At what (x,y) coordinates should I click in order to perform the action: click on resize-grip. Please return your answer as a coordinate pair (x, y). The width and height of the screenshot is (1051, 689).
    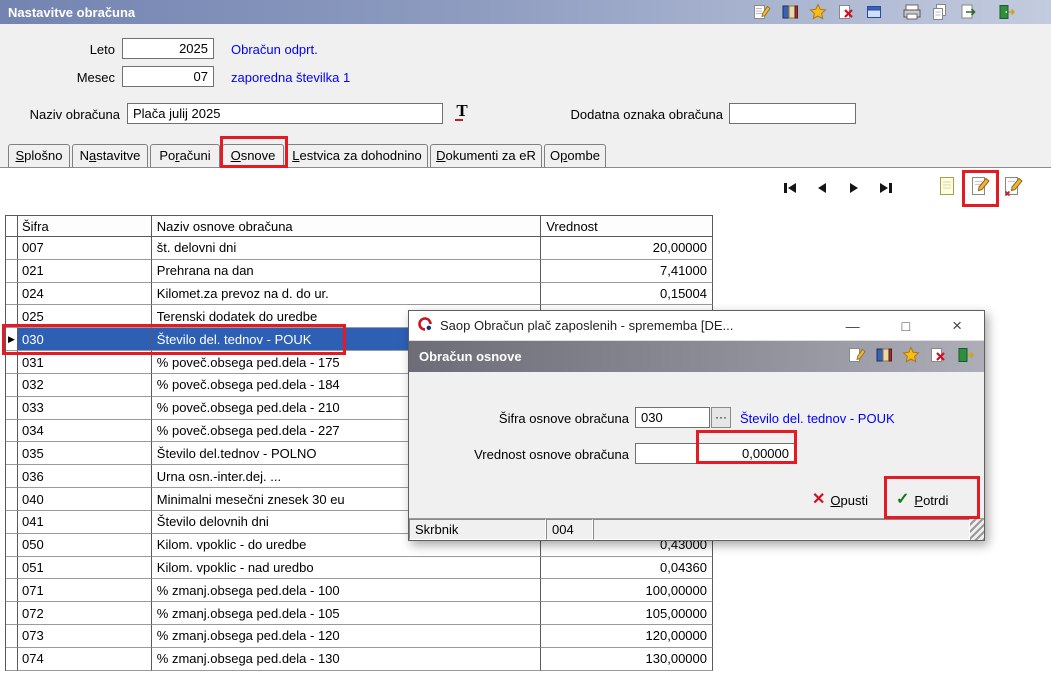
    Looking at the image, I should click on (977, 529).